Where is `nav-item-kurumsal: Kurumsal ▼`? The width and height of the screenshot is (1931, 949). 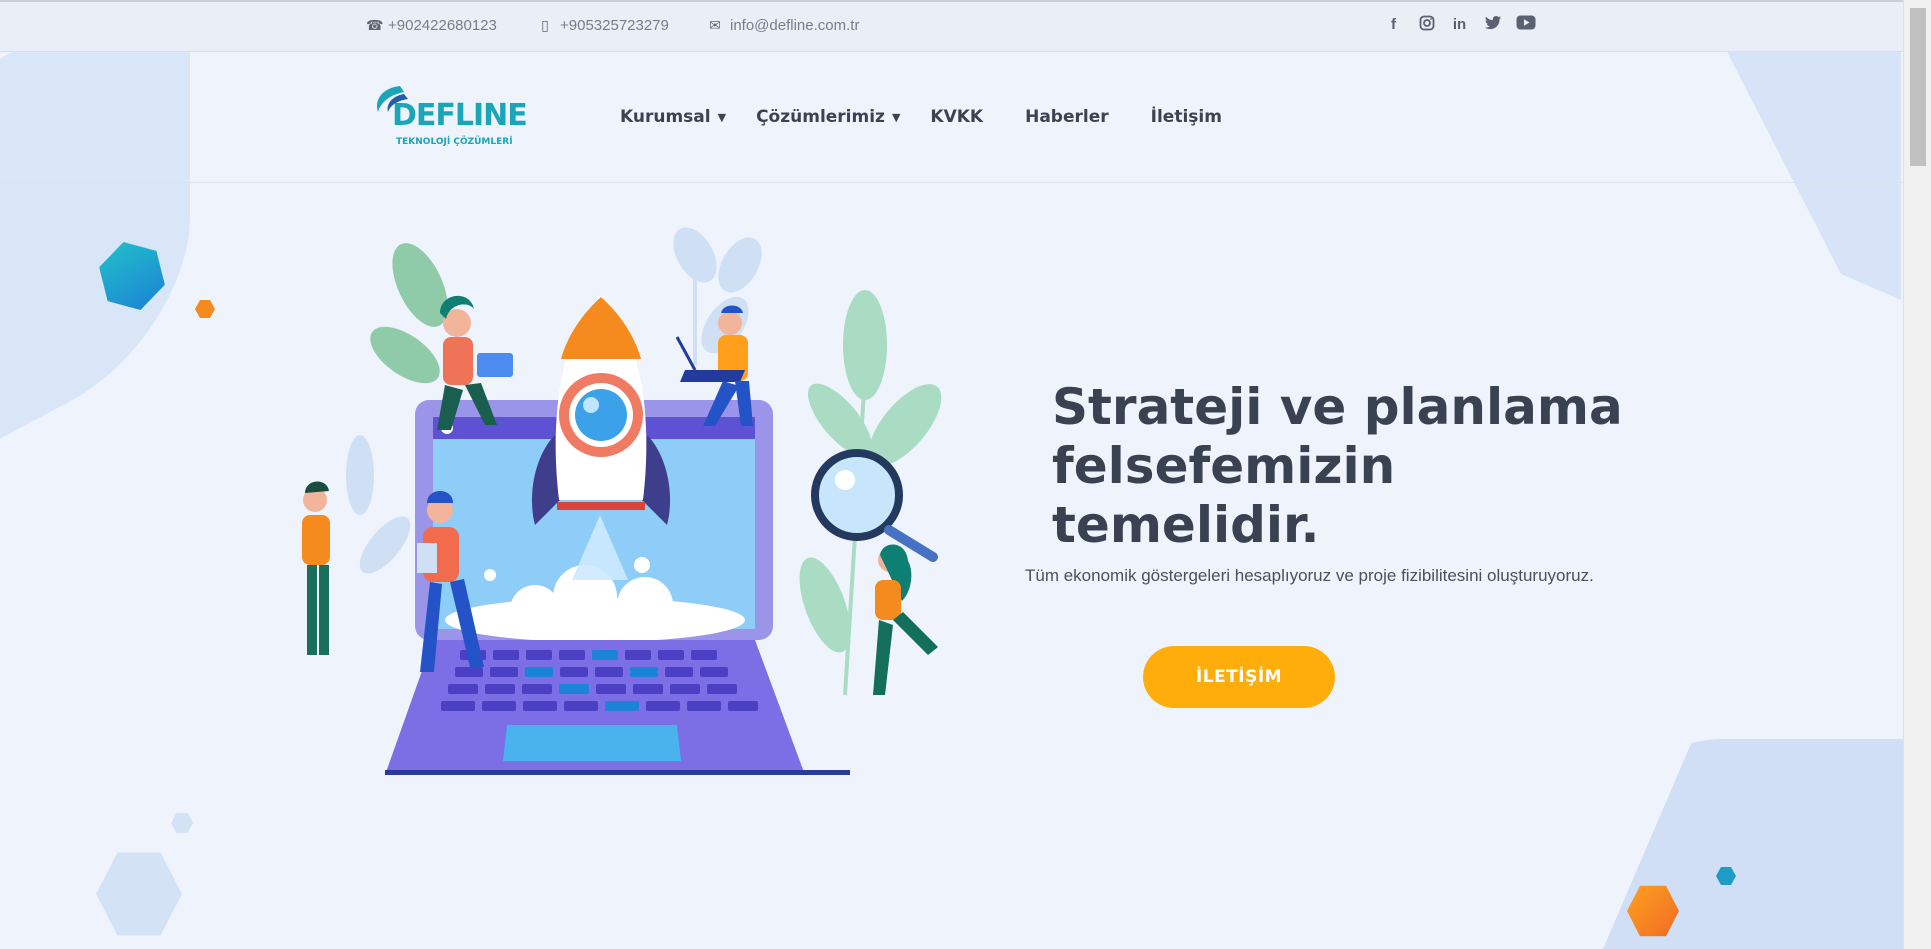
nav-item-kurumsal: Kurumsal ▼ is located at coordinates (673, 117).